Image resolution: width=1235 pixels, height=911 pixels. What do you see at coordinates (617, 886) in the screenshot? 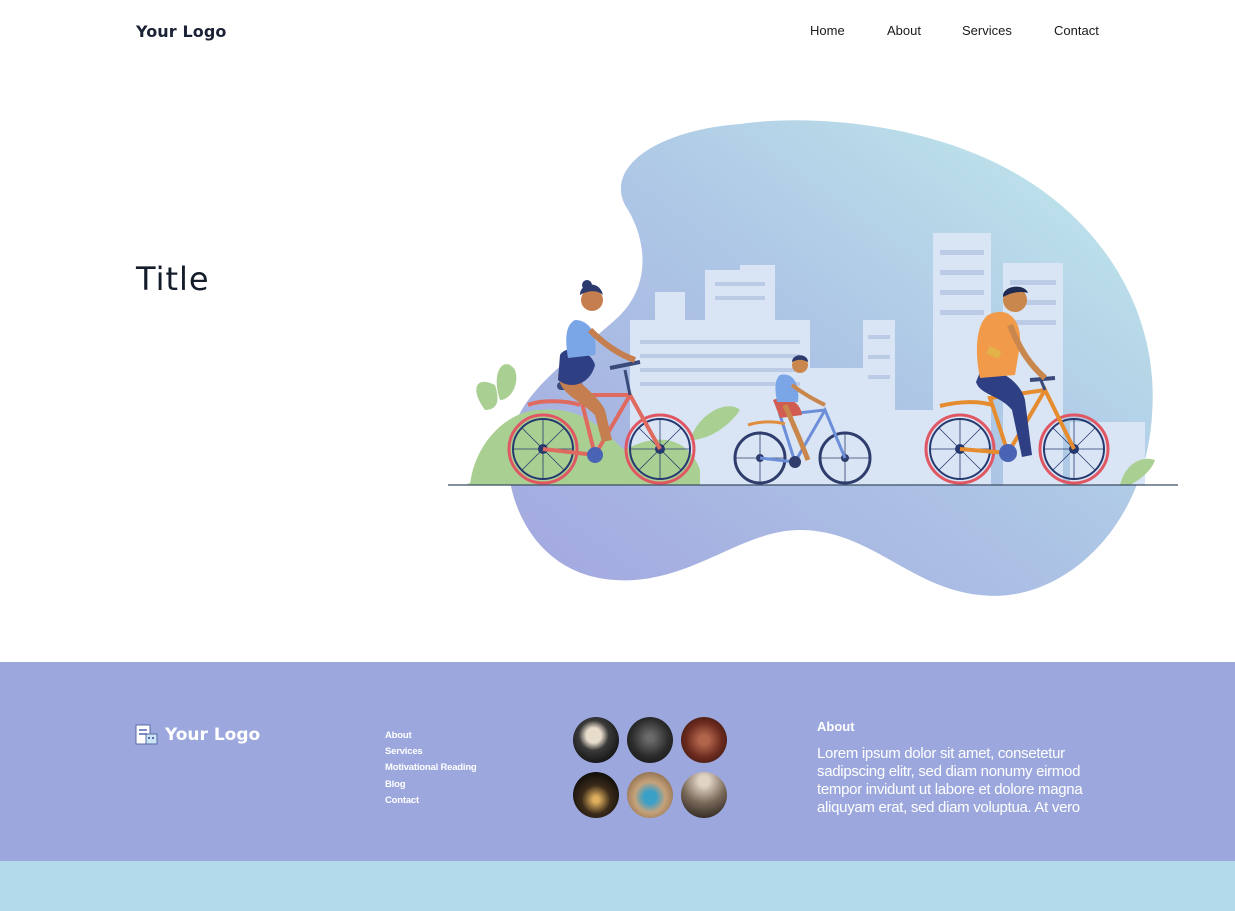
I see `bottom-band` at bounding box center [617, 886].